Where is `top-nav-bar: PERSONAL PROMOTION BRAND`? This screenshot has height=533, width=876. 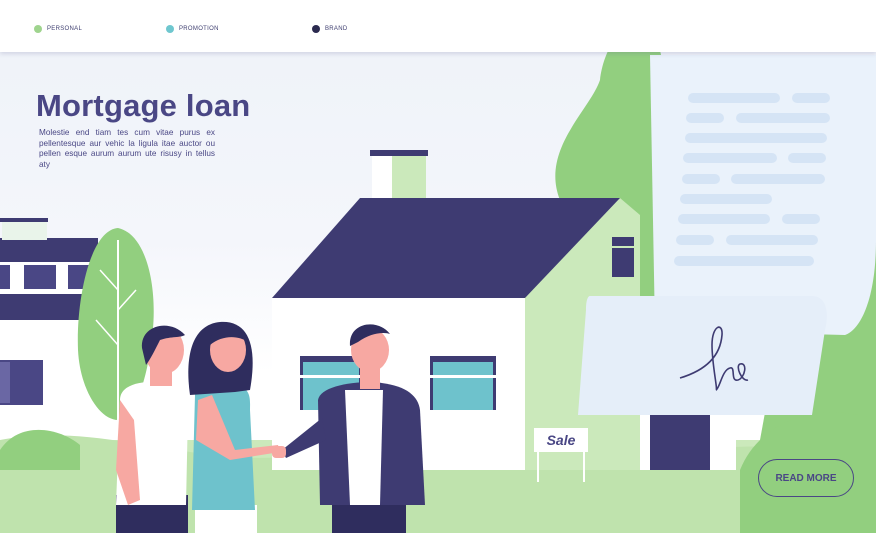 top-nav-bar: PERSONAL PROMOTION BRAND is located at coordinates (438, 26).